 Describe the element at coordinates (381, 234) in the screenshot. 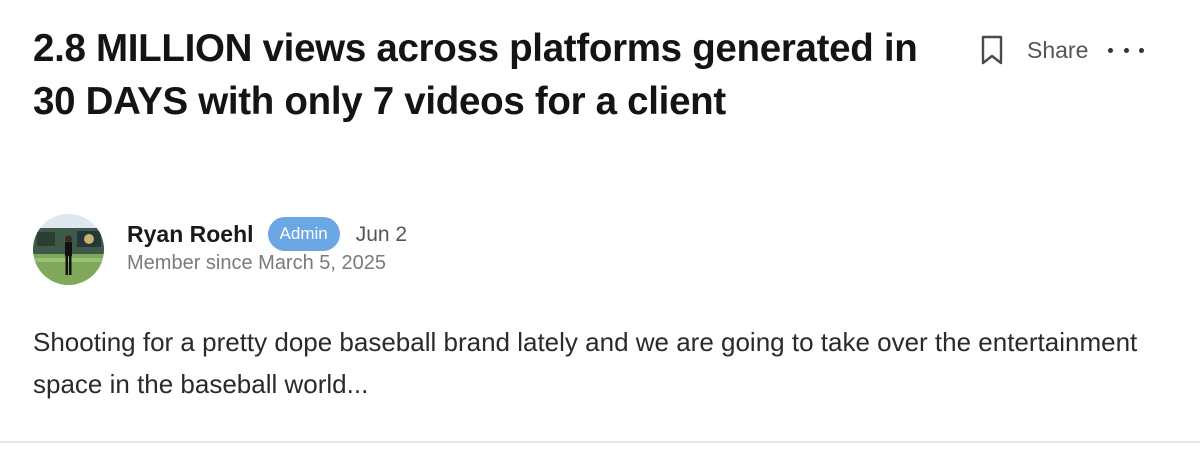

I see `post-date: Jun 2` at that location.